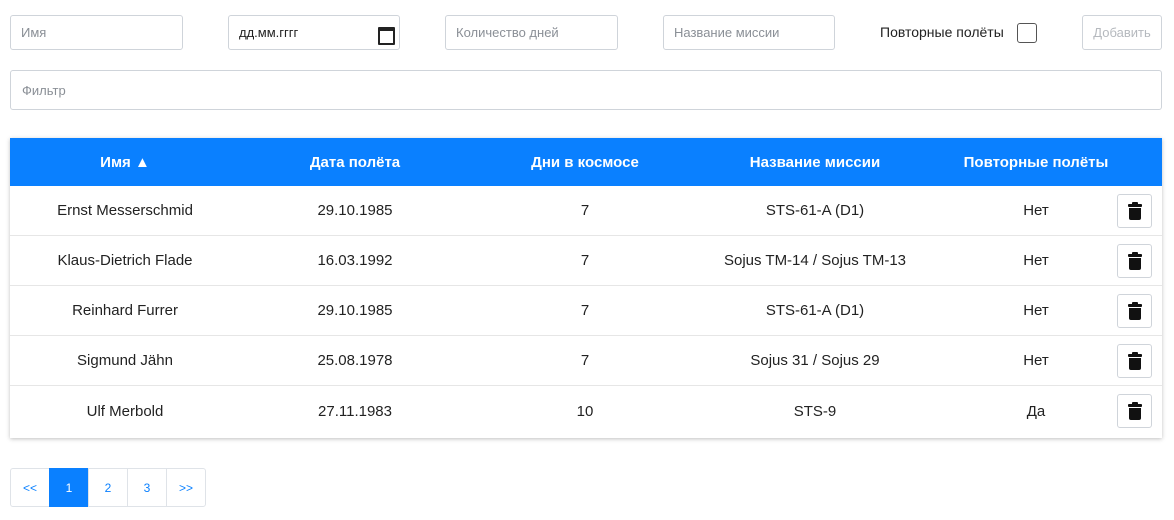  What do you see at coordinates (814, 260) in the screenshot?
I see `cell-mission: Sojus TM-14 / Sojus TM-13` at bounding box center [814, 260].